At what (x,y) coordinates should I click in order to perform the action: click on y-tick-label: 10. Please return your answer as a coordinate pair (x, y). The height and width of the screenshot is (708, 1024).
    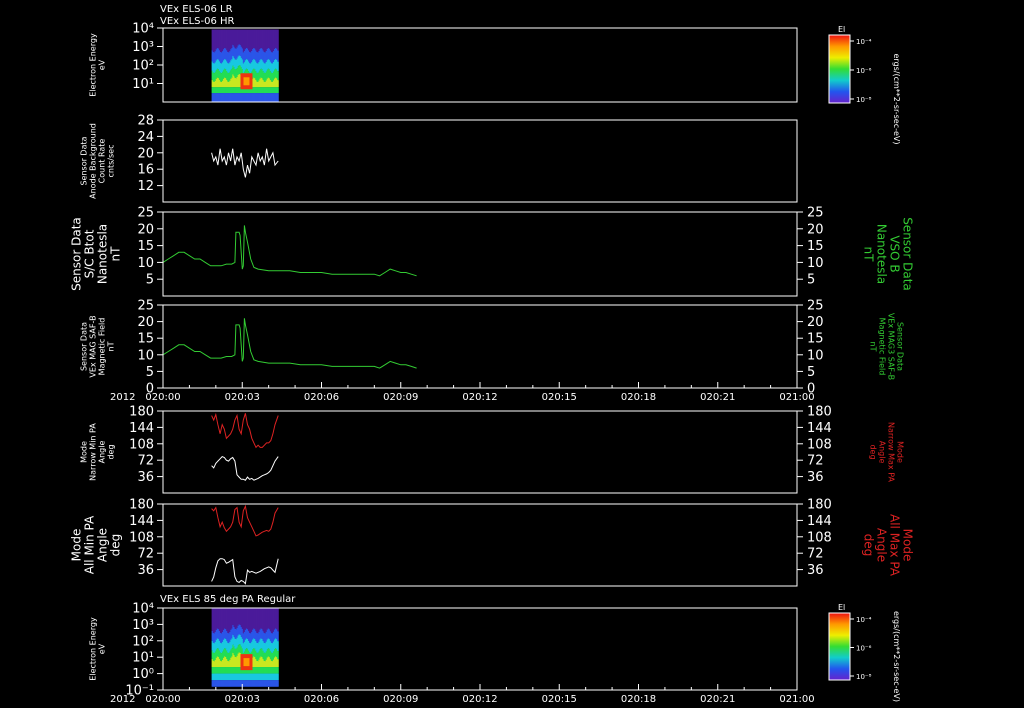
    Looking at the image, I should click on (145, 263).